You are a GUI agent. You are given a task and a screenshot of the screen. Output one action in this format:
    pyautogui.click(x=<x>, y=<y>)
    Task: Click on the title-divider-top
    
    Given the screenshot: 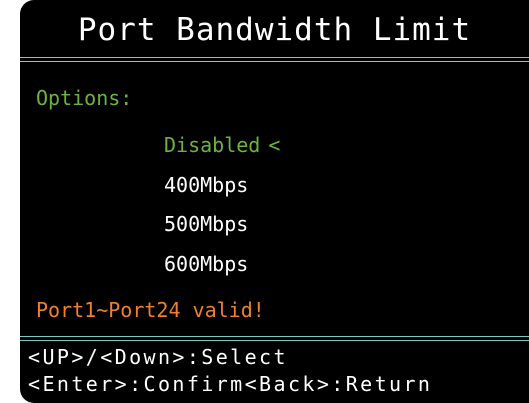 What is the action you would take?
    pyautogui.click(x=274, y=57)
    